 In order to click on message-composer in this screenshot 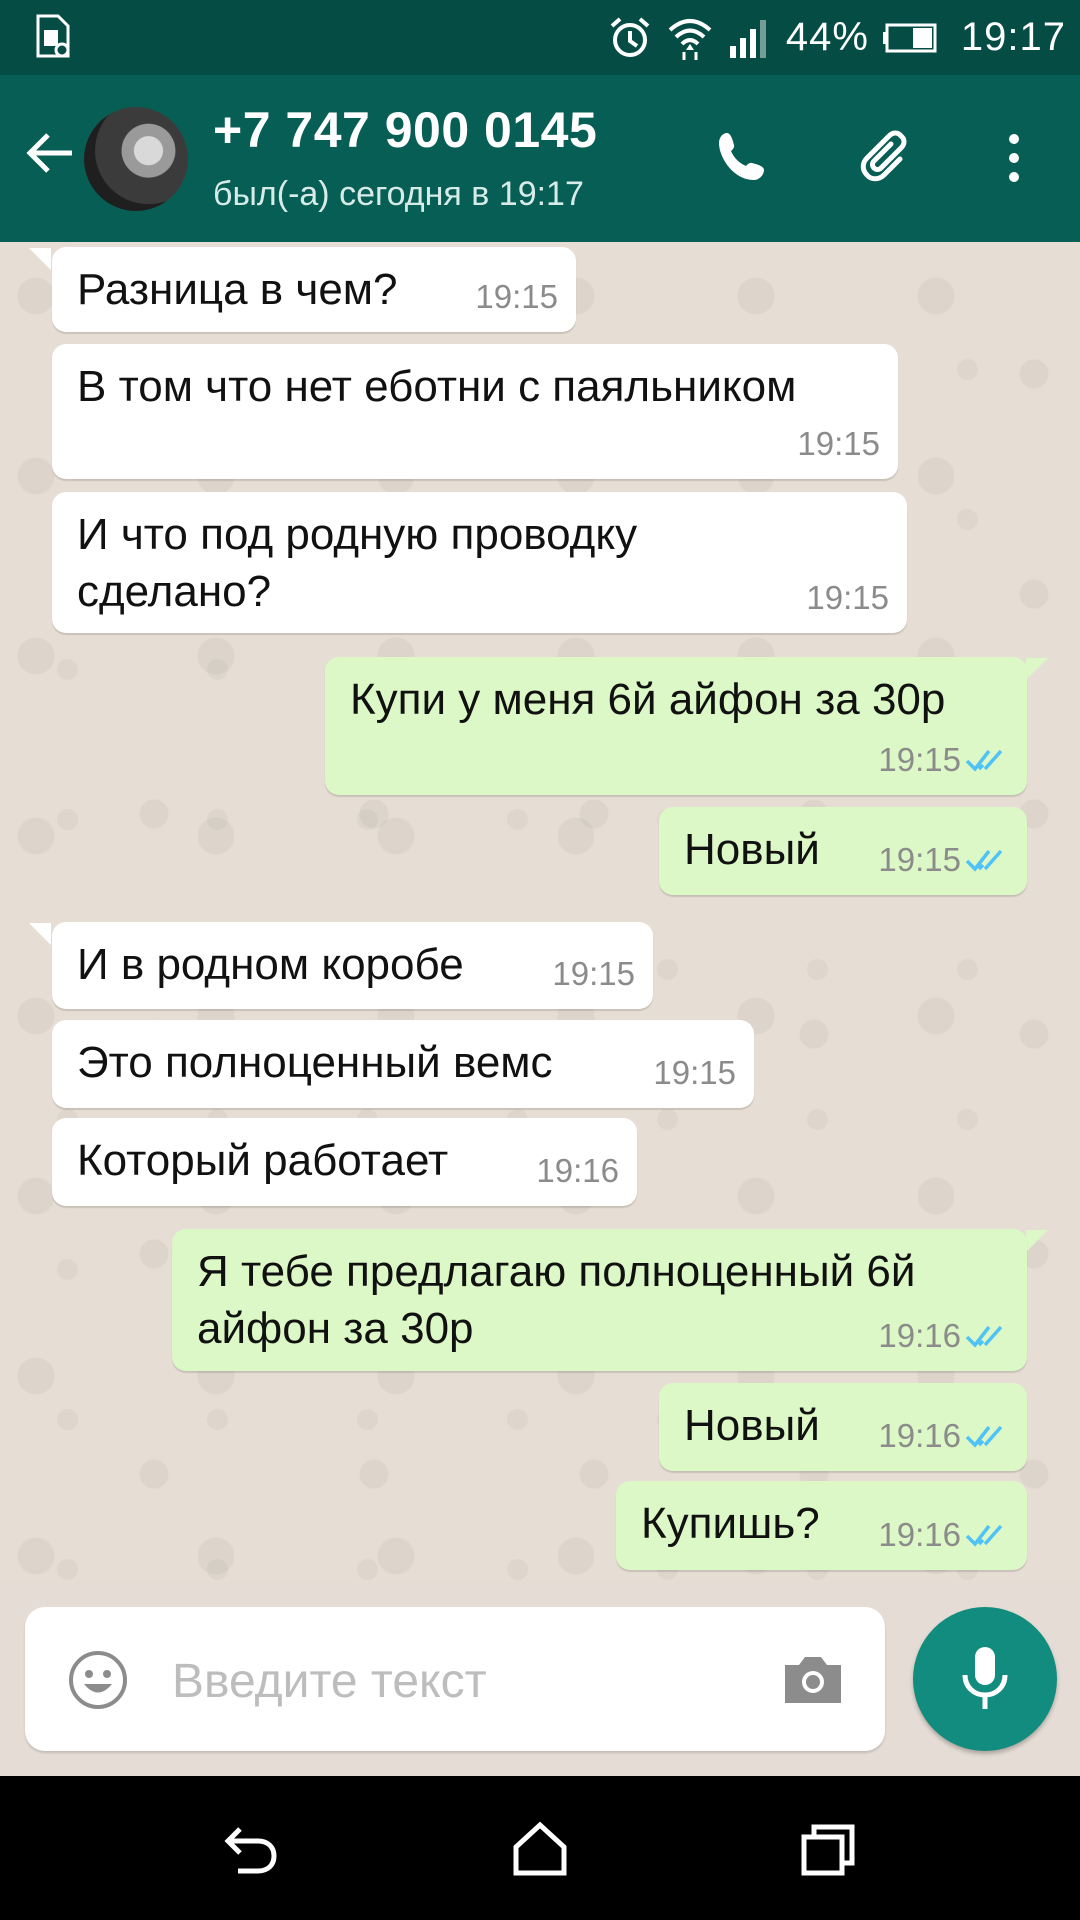, I will do `click(455, 1679)`.